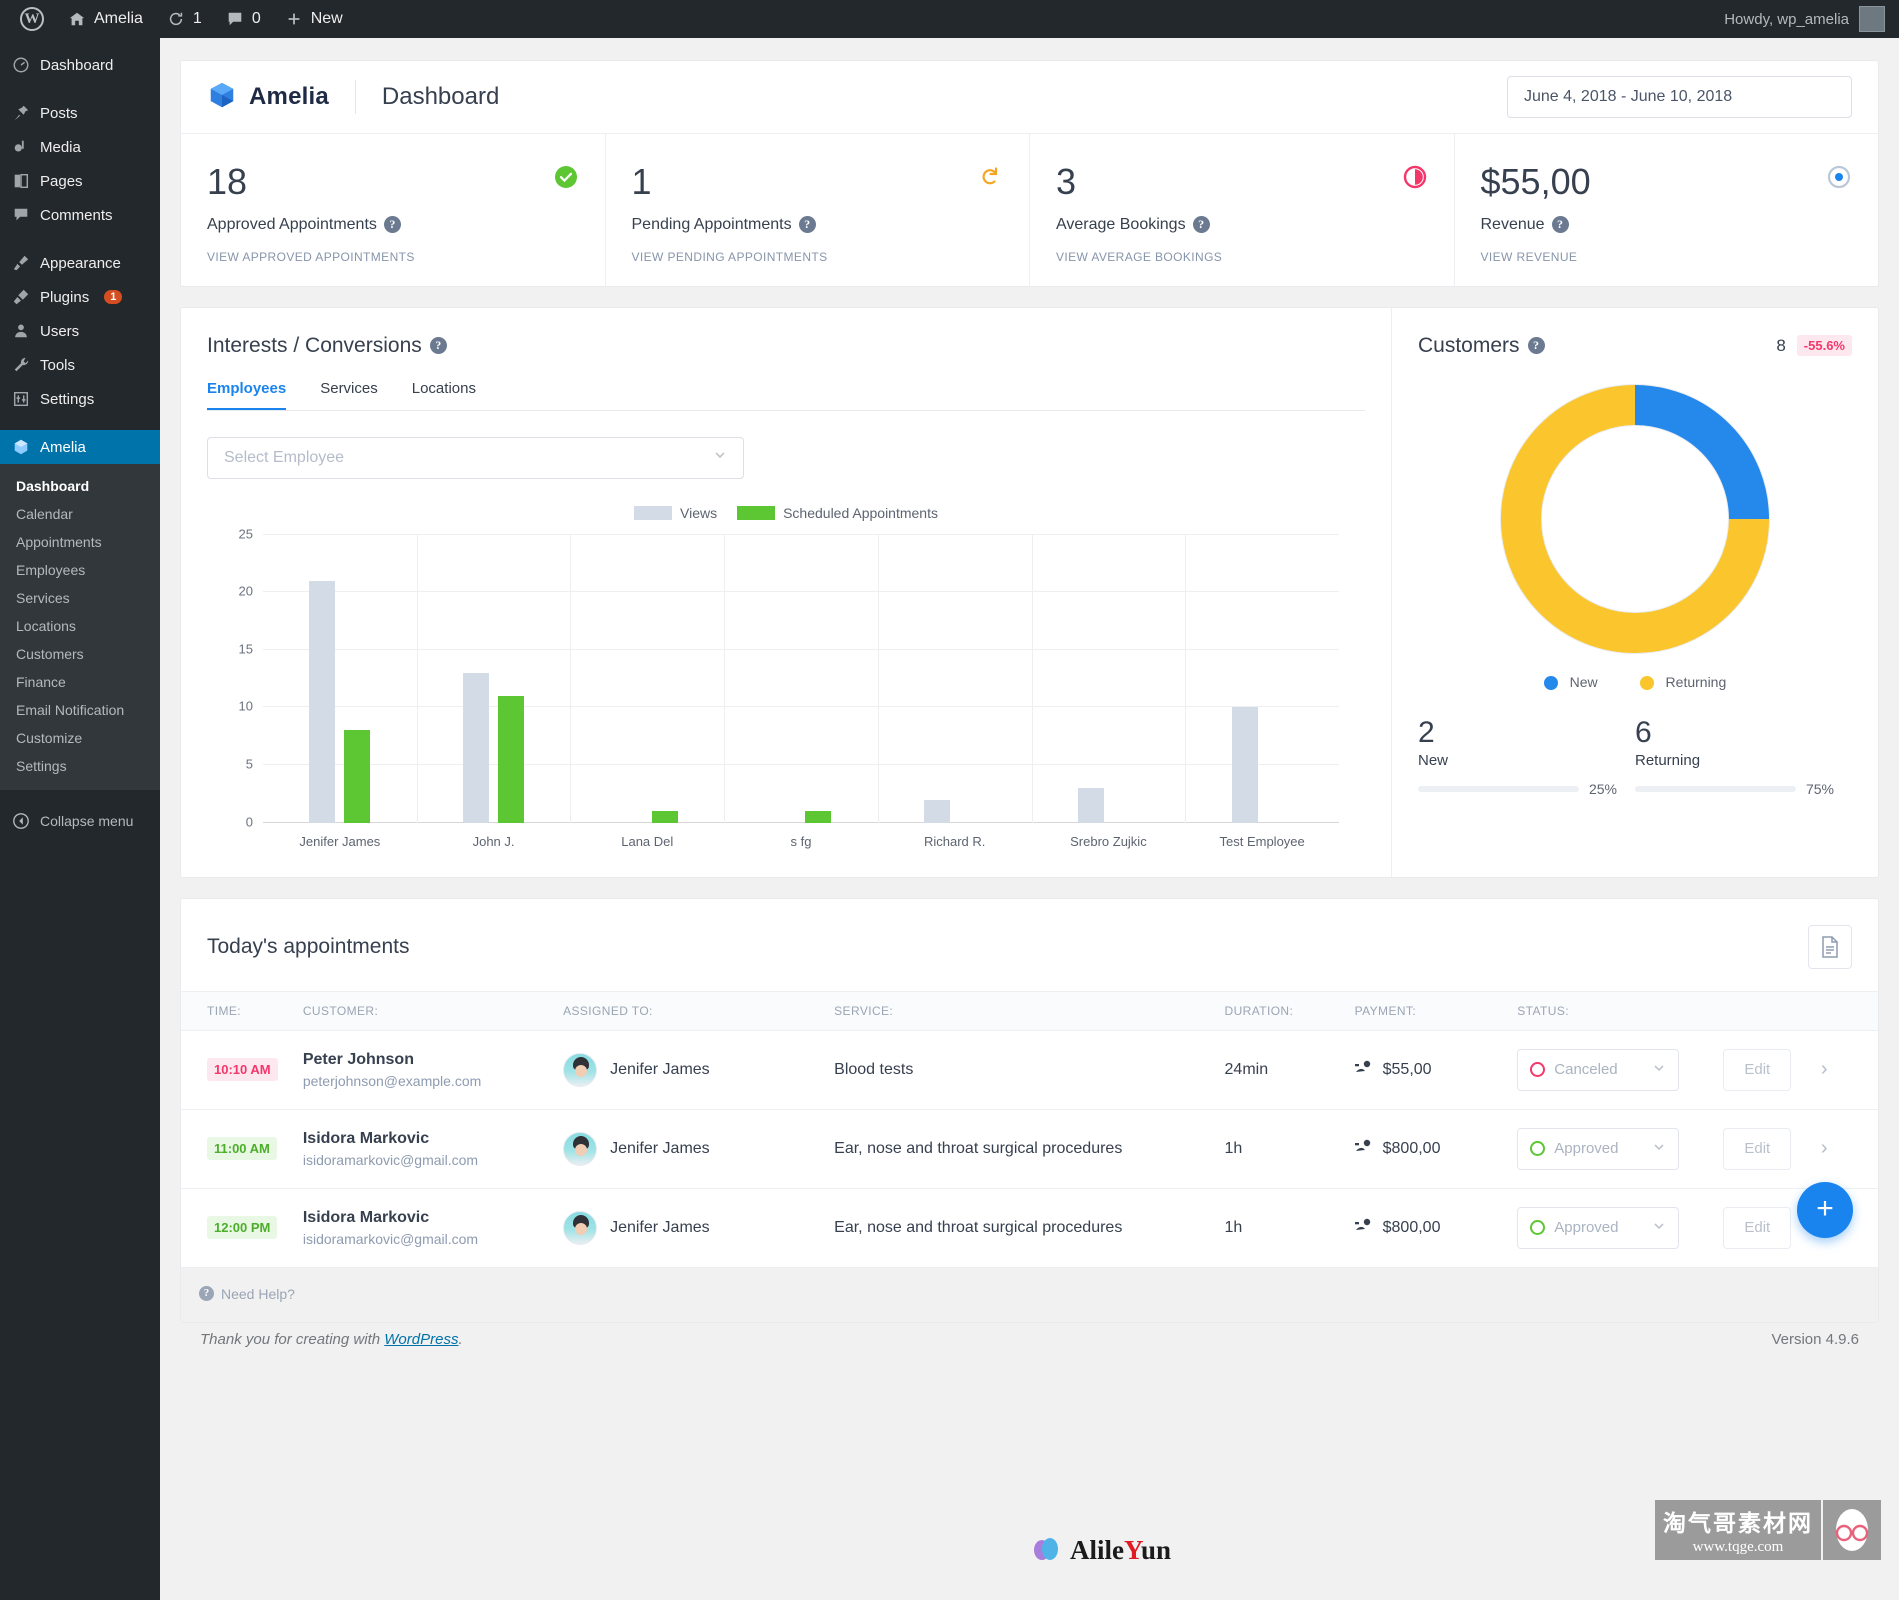 This screenshot has width=1899, height=1600. What do you see at coordinates (21, 263) in the screenshot?
I see `brush-icon` at bounding box center [21, 263].